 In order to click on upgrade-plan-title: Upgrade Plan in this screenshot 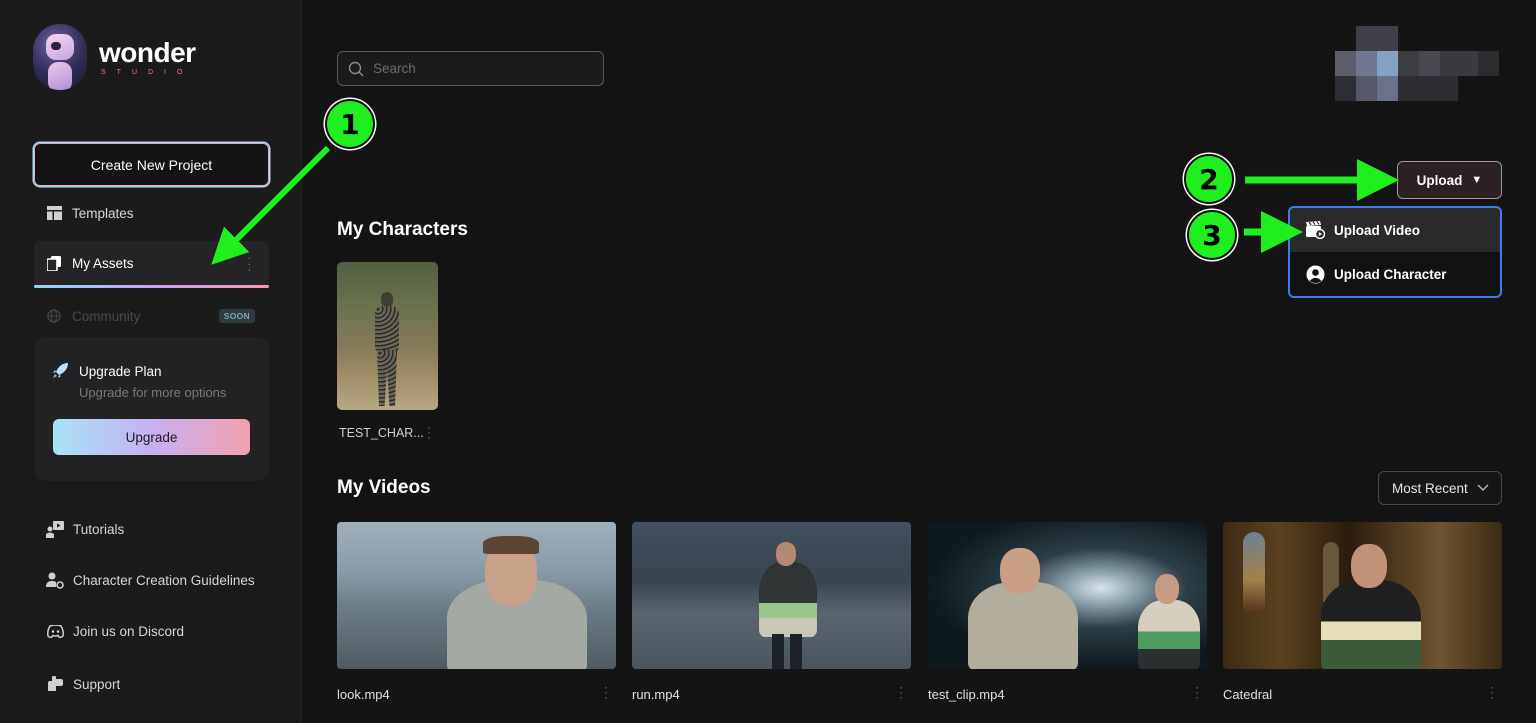, I will do `click(120, 371)`.